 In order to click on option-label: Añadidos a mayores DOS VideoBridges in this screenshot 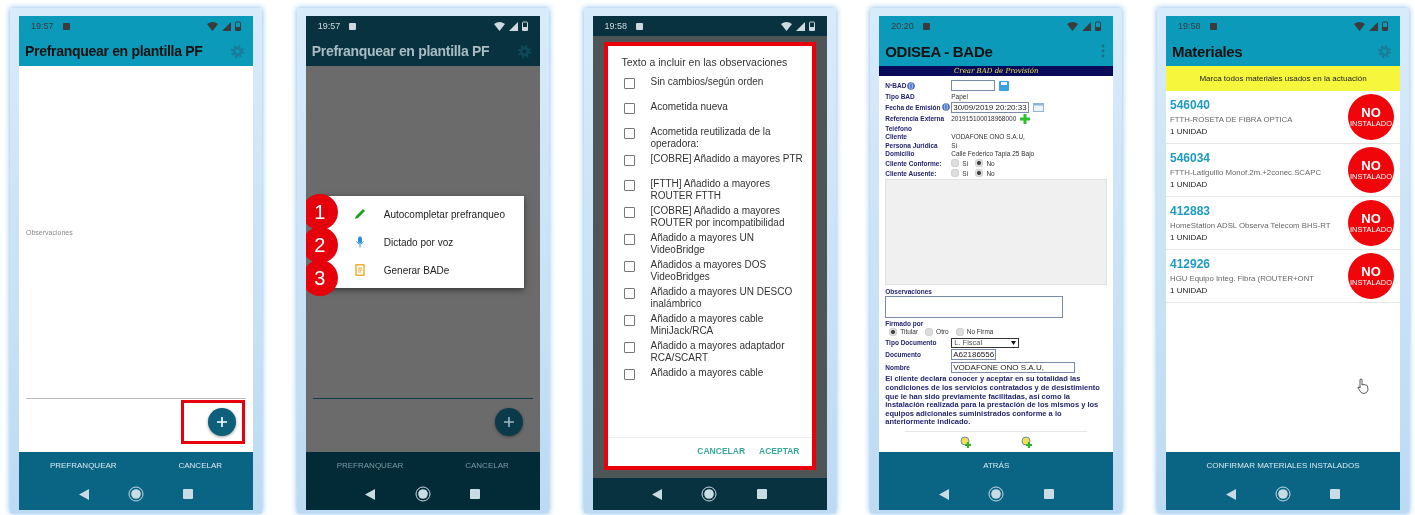, I will do `click(709, 270)`.